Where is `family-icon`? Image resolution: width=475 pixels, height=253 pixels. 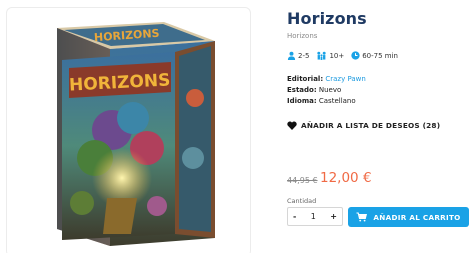 family-icon is located at coordinates (322, 55).